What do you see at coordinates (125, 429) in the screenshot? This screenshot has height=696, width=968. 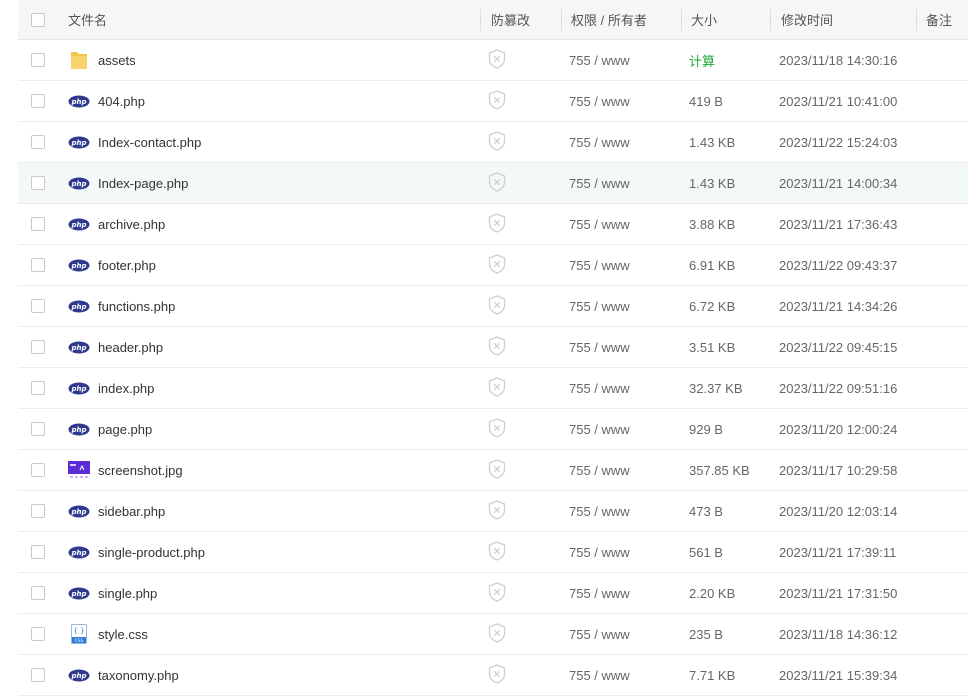 I see `file-name: page.php` at bounding box center [125, 429].